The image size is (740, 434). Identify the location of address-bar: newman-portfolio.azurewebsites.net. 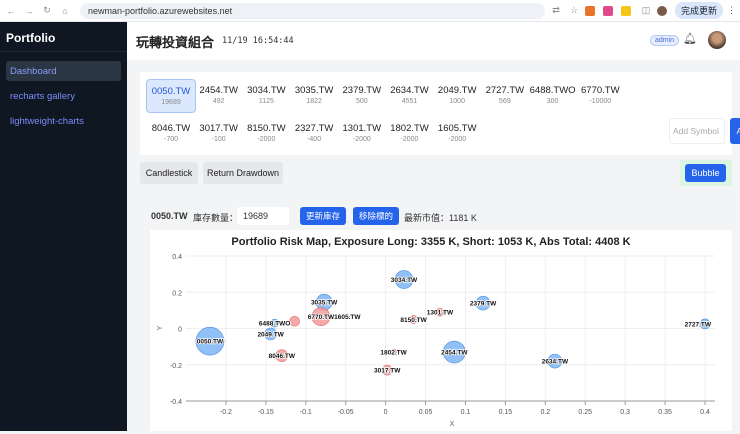
(312, 10).